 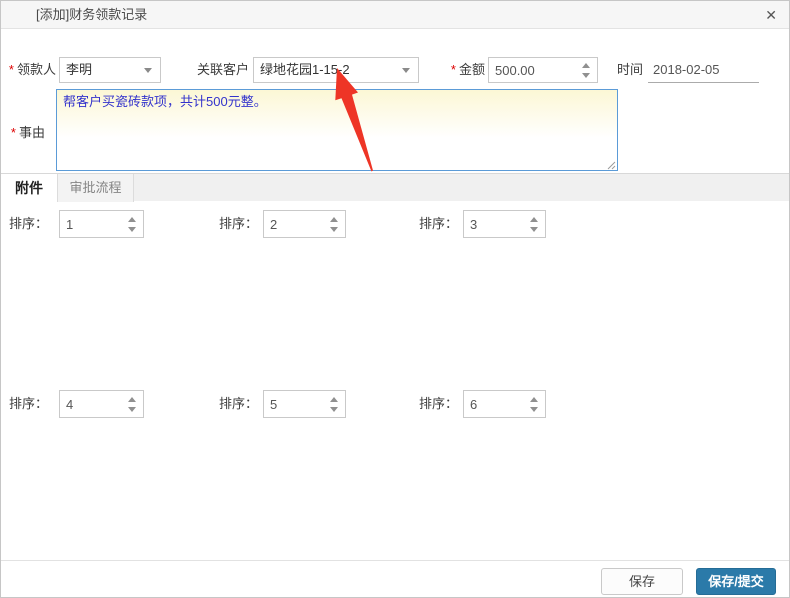 What do you see at coordinates (395, 15) in the screenshot?
I see `dialog-header: [添加]财务领款记录 ✕` at bounding box center [395, 15].